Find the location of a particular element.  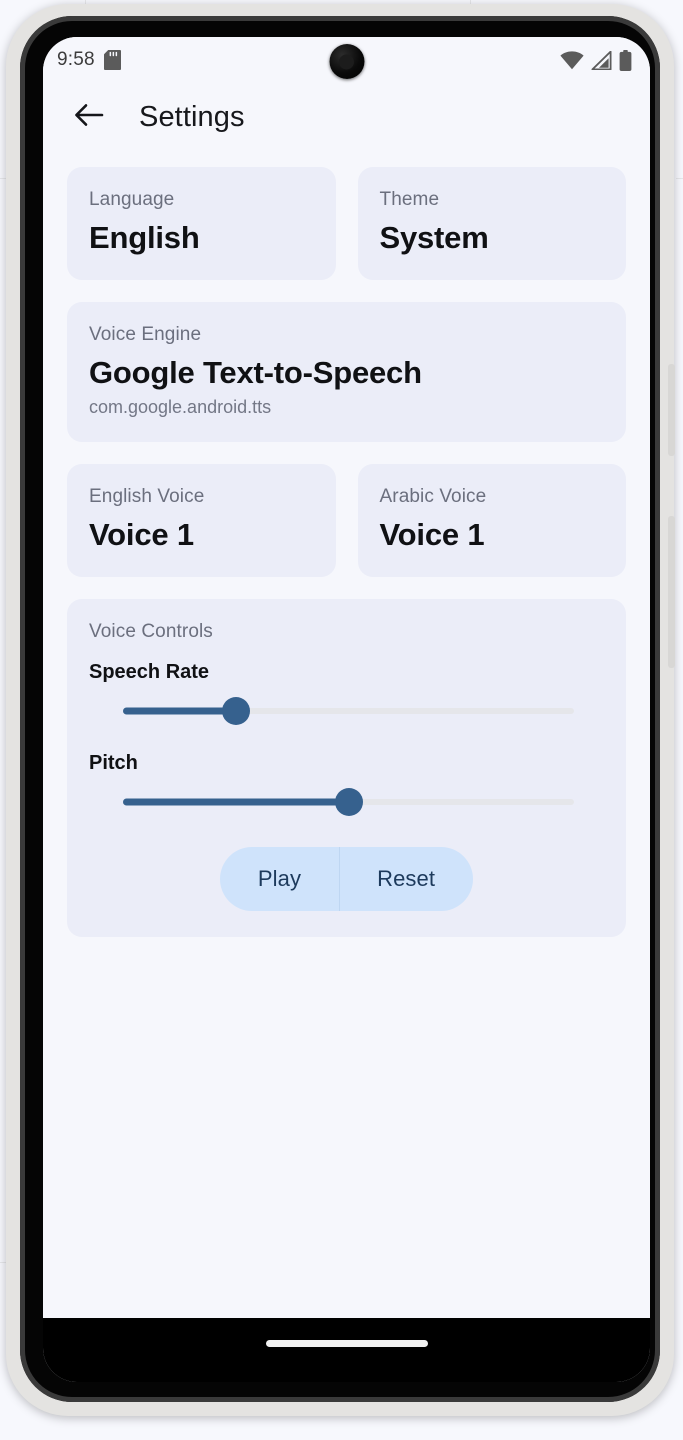

gesture-pill is located at coordinates (346, 1343).